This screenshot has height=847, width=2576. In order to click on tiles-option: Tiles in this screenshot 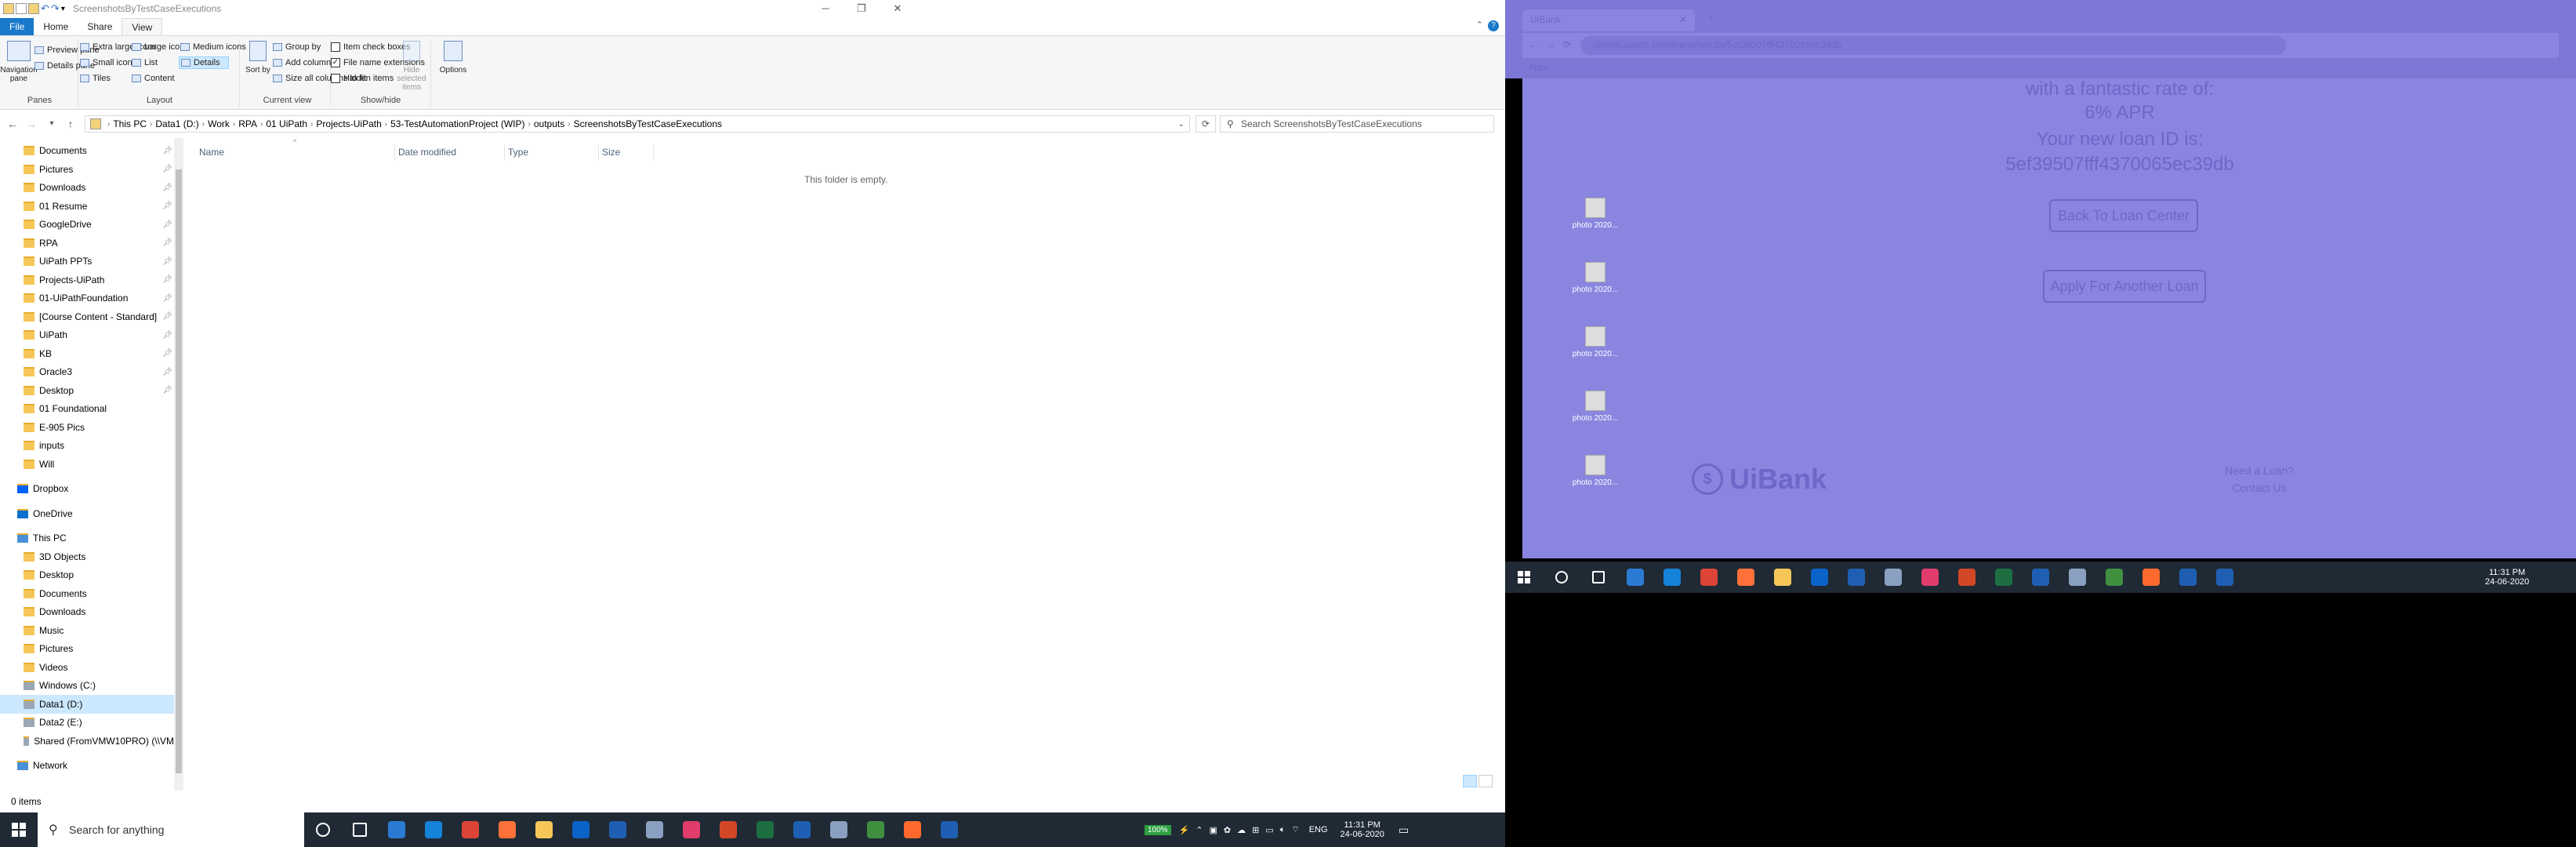, I will do `click(96, 78)`.